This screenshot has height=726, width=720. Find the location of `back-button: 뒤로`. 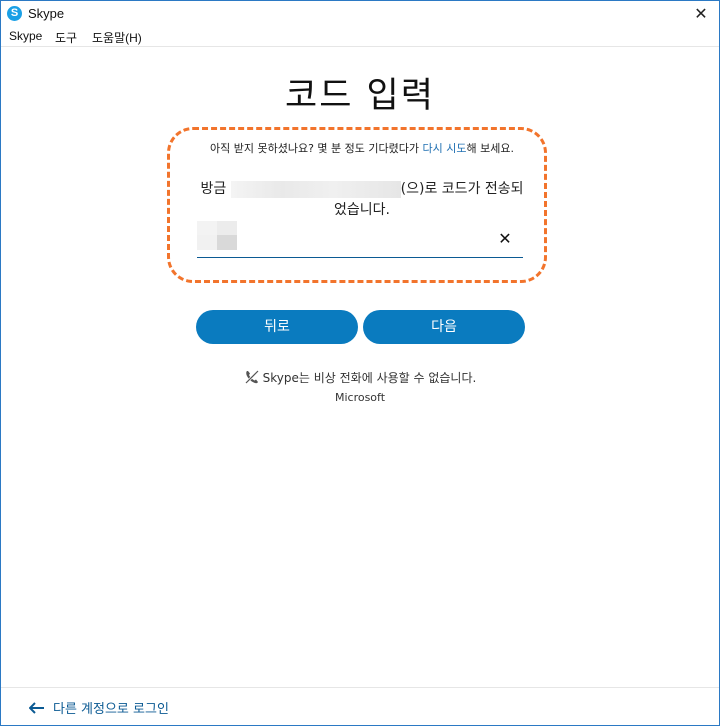

back-button: 뒤로 is located at coordinates (277, 327).